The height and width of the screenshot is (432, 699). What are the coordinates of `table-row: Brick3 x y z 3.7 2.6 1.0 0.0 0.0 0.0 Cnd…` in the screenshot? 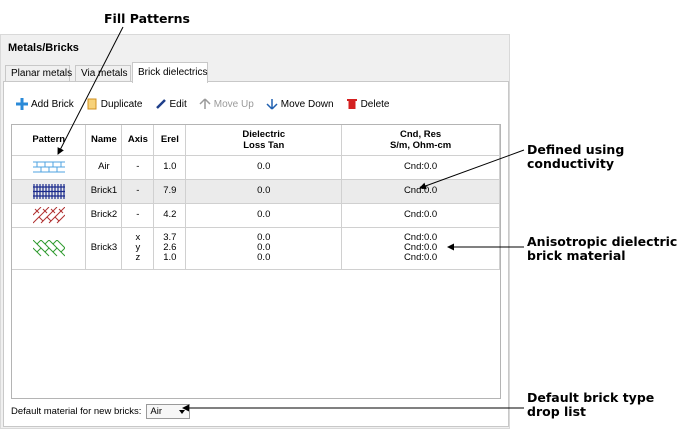 It's located at (256, 248).